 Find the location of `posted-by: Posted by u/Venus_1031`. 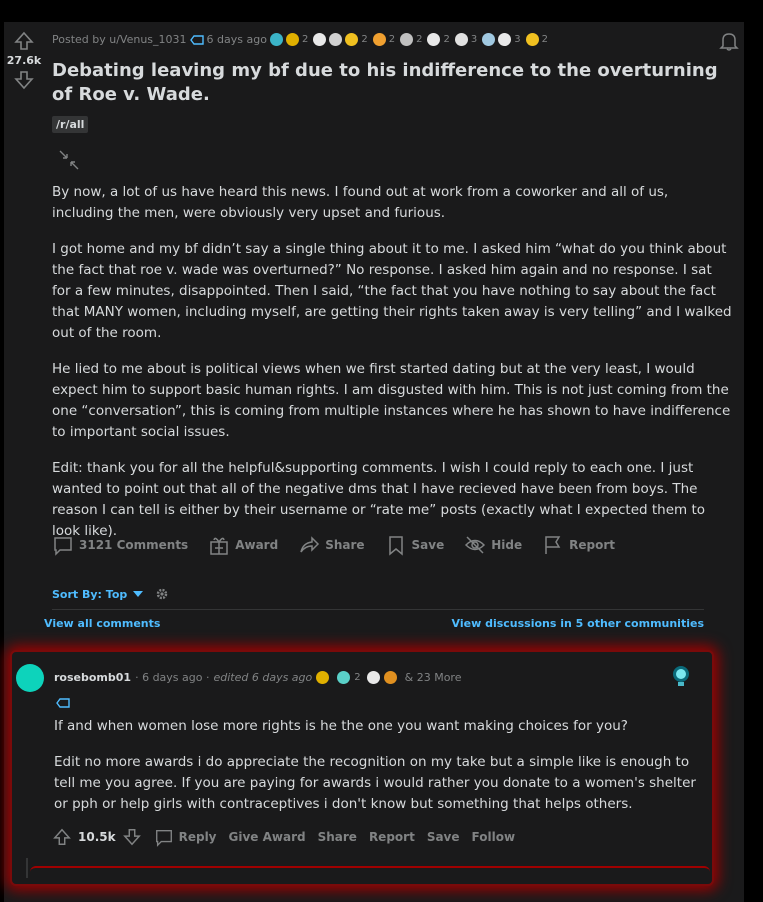

posted-by: Posted by u/Venus_1031 is located at coordinates (119, 39).